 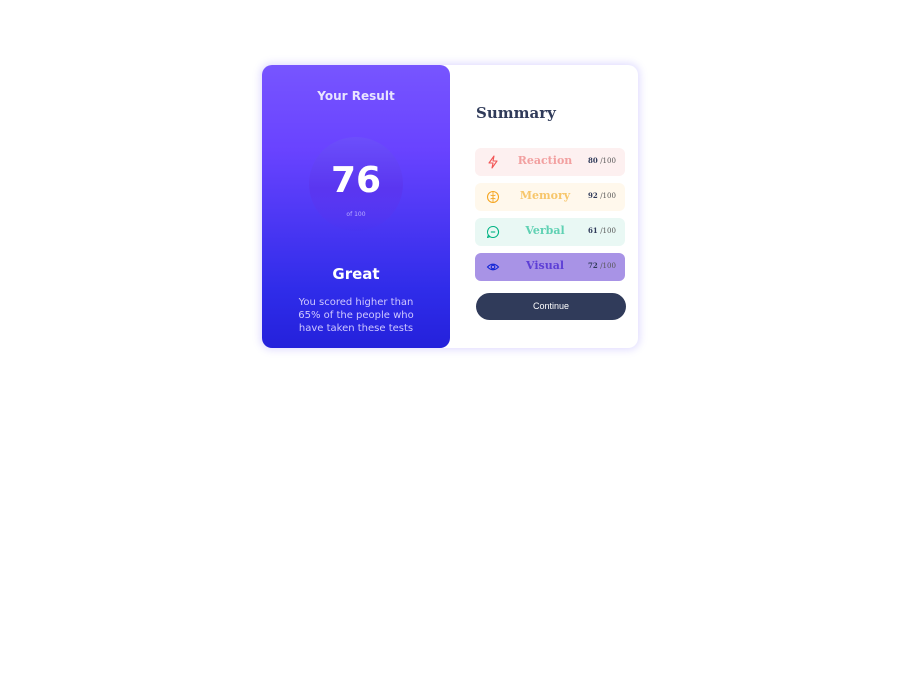 I want to click on summary-row-memory: Memory 92 /100, so click(x=550, y=197).